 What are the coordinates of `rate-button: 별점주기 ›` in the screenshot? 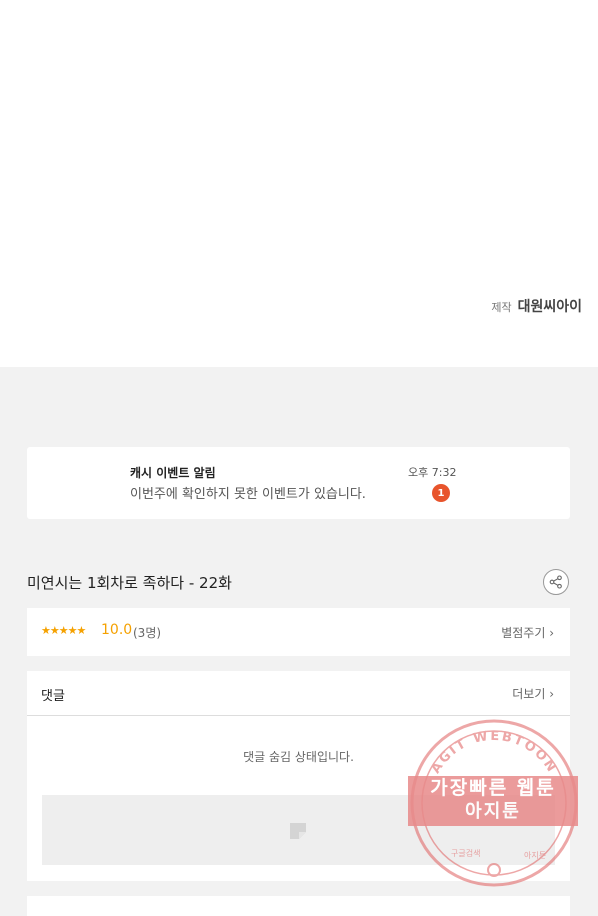 It's located at (527, 632).